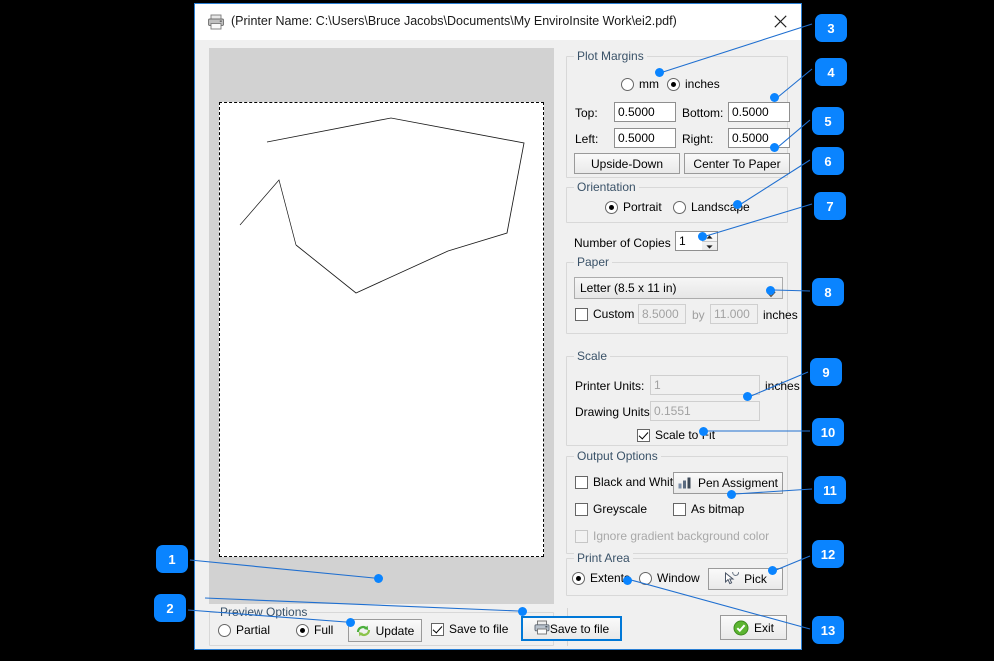 The width and height of the screenshot is (994, 661). What do you see at coordinates (172, 559) in the screenshot?
I see `annotation-badge-1: 1` at bounding box center [172, 559].